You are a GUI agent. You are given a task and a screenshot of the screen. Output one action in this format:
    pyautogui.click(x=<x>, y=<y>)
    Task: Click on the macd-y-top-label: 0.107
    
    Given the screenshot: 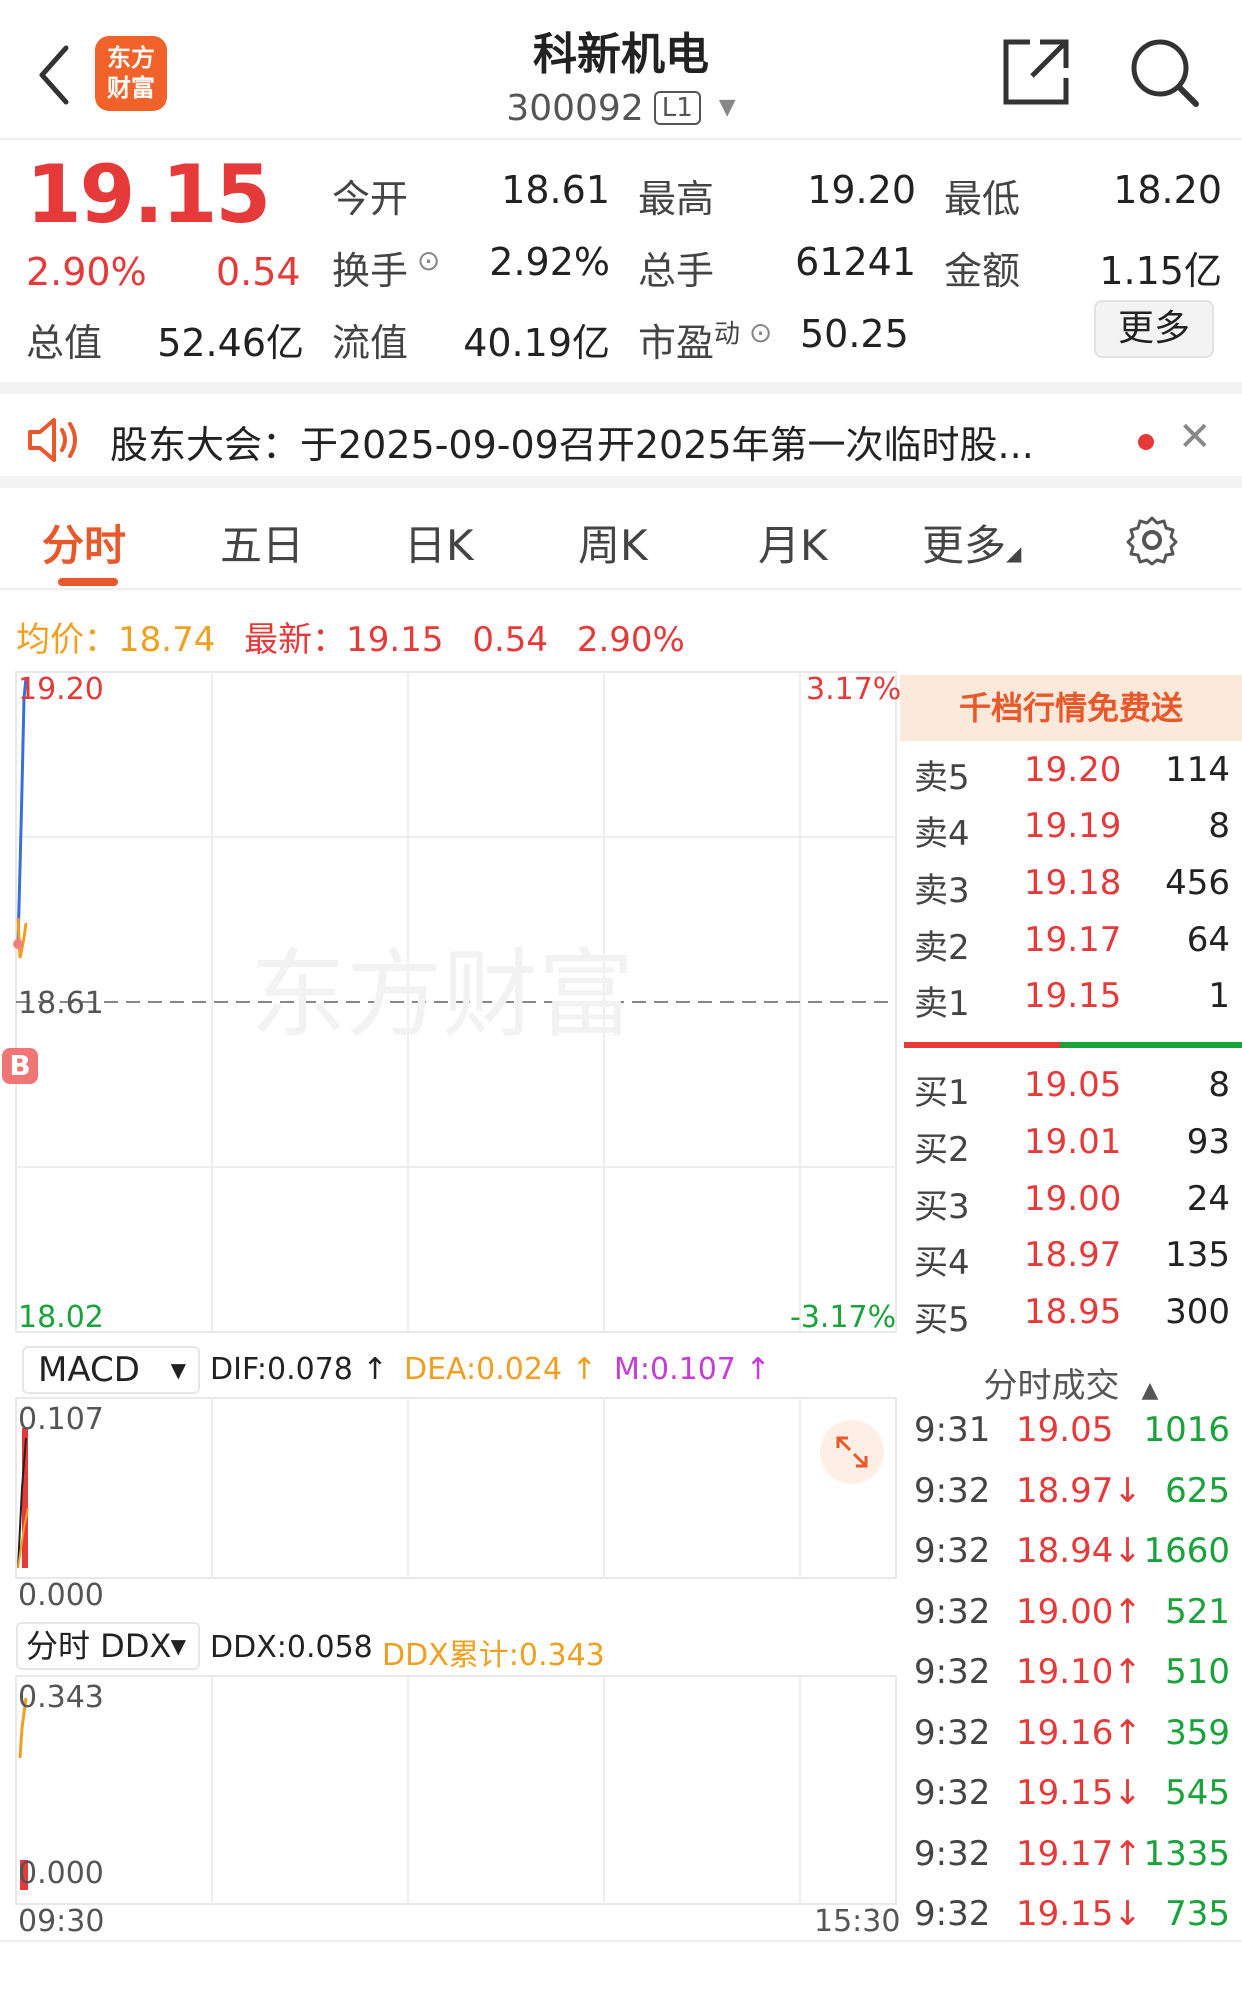 What is the action you would take?
    pyautogui.click(x=61, y=1419)
    